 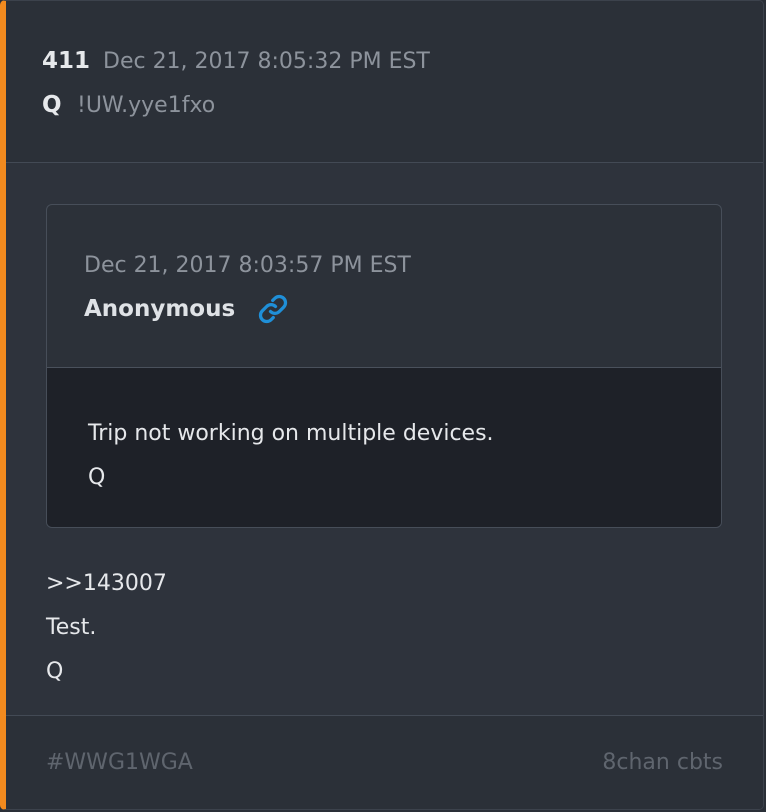 I want to click on hashtag-label: #WWG1WGA, so click(x=119, y=762).